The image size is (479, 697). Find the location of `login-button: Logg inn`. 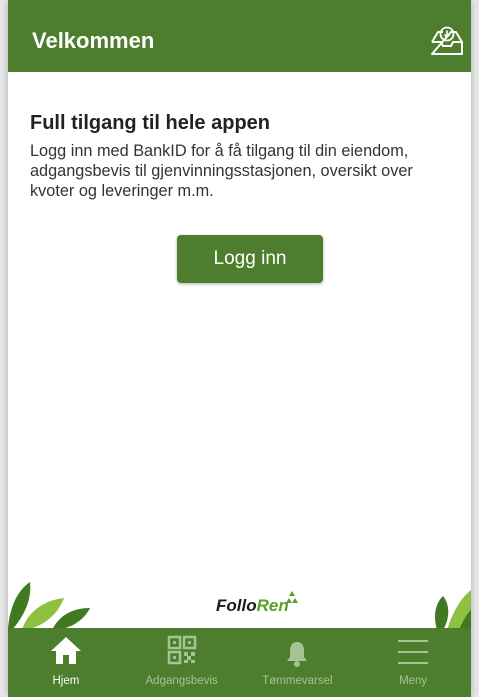

login-button: Logg inn is located at coordinates (250, 259).